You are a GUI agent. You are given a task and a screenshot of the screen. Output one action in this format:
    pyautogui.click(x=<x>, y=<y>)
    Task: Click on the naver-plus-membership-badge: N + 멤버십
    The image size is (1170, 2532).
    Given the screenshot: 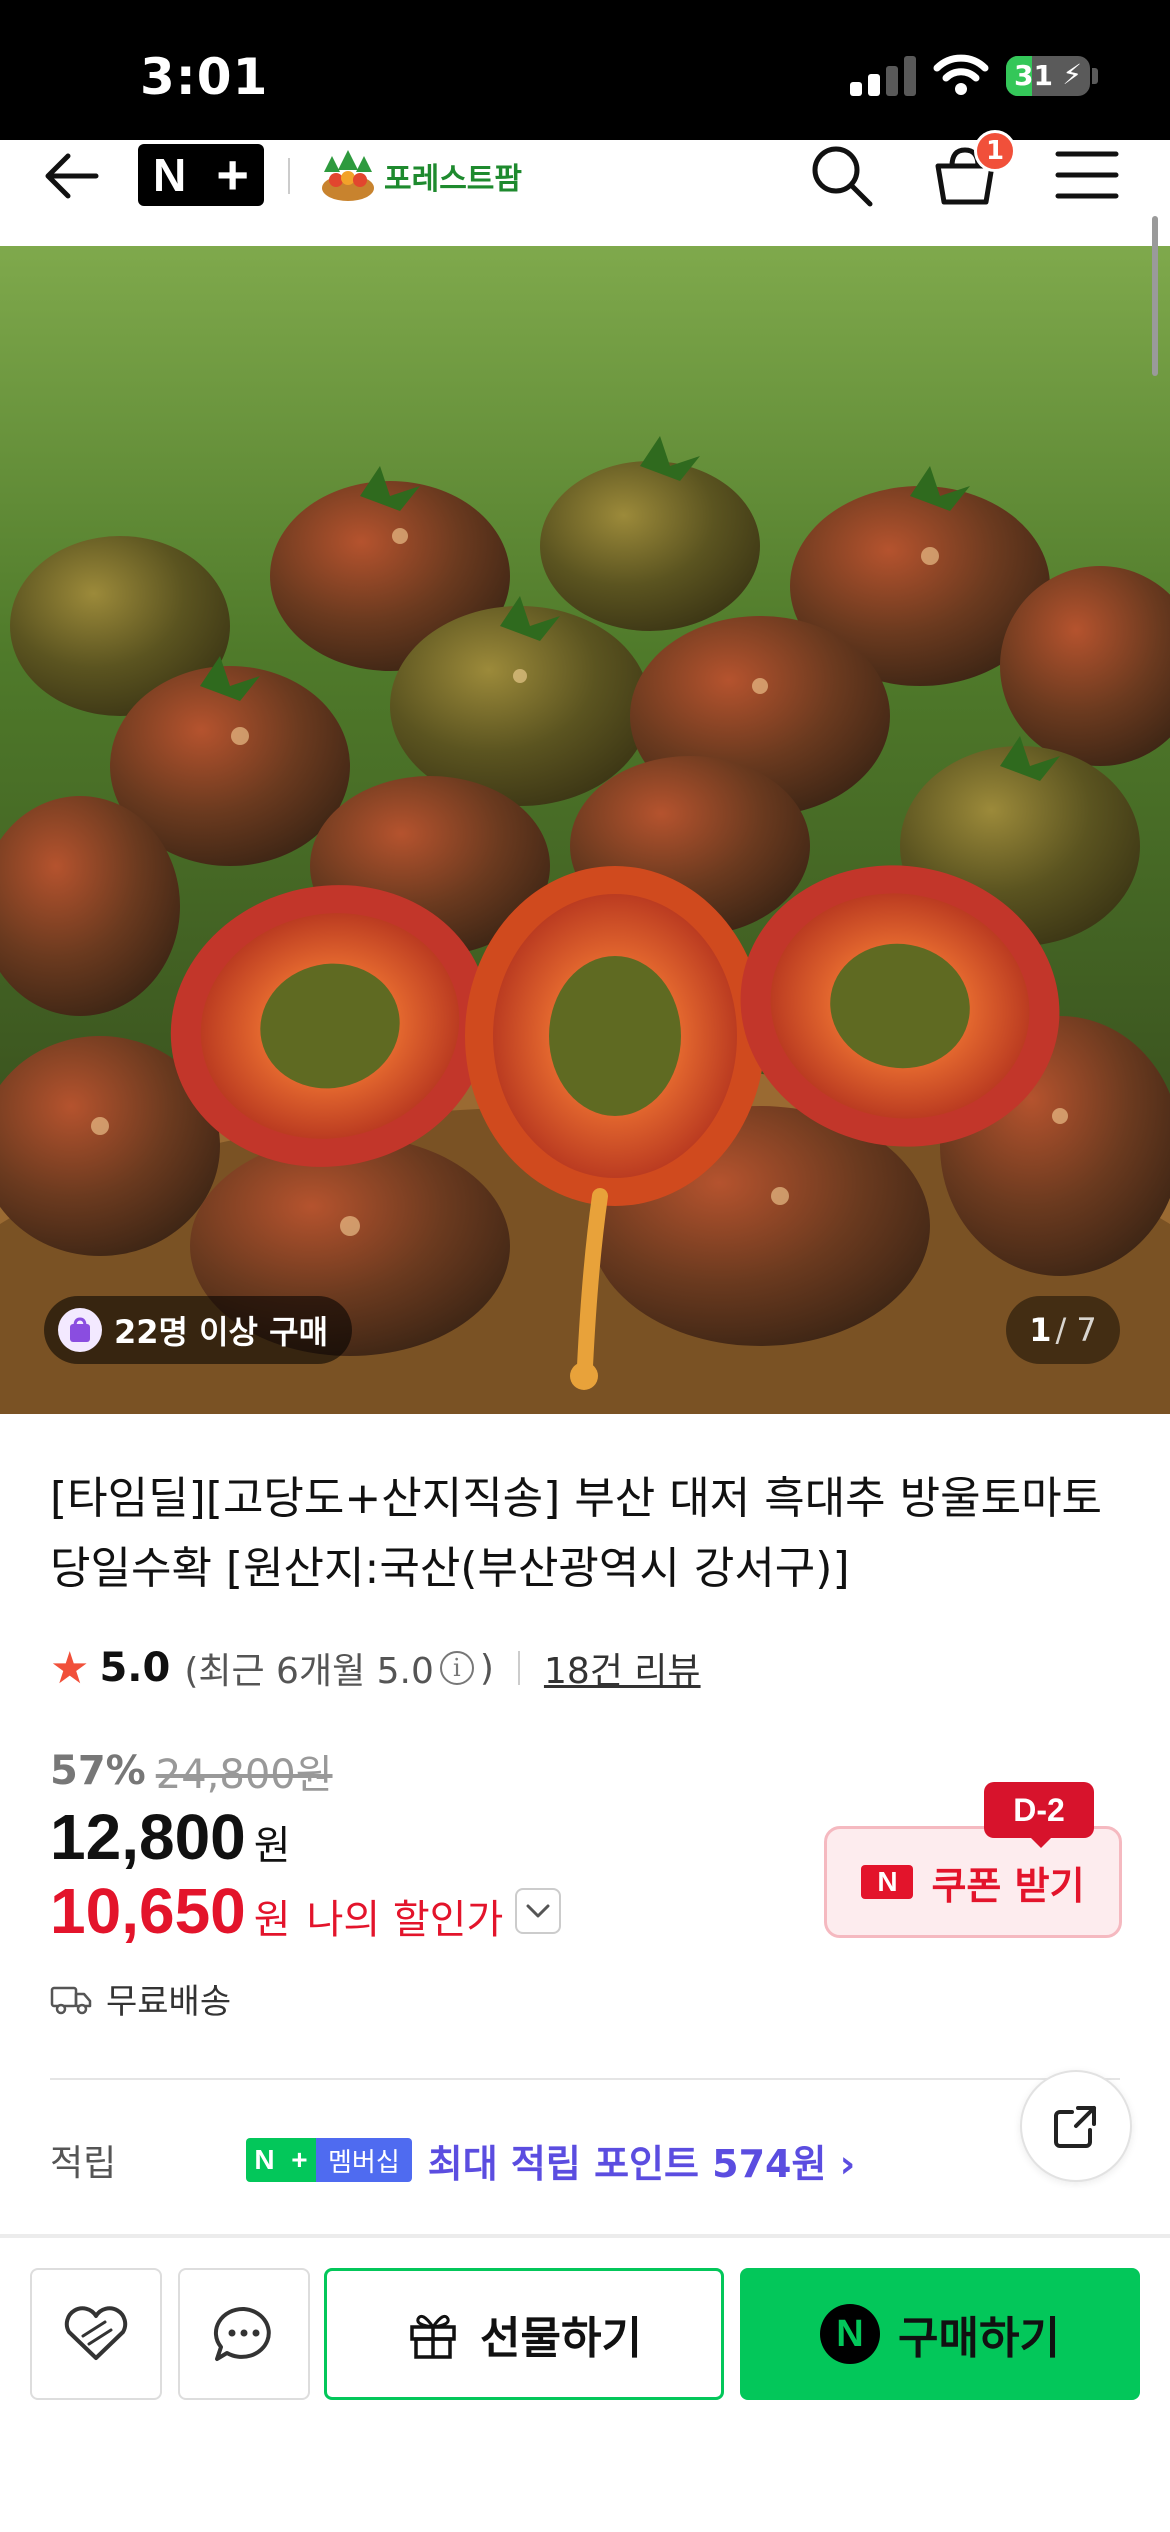 What is the action you would take?
    pyautogui.click(x=329, y=2160)
    